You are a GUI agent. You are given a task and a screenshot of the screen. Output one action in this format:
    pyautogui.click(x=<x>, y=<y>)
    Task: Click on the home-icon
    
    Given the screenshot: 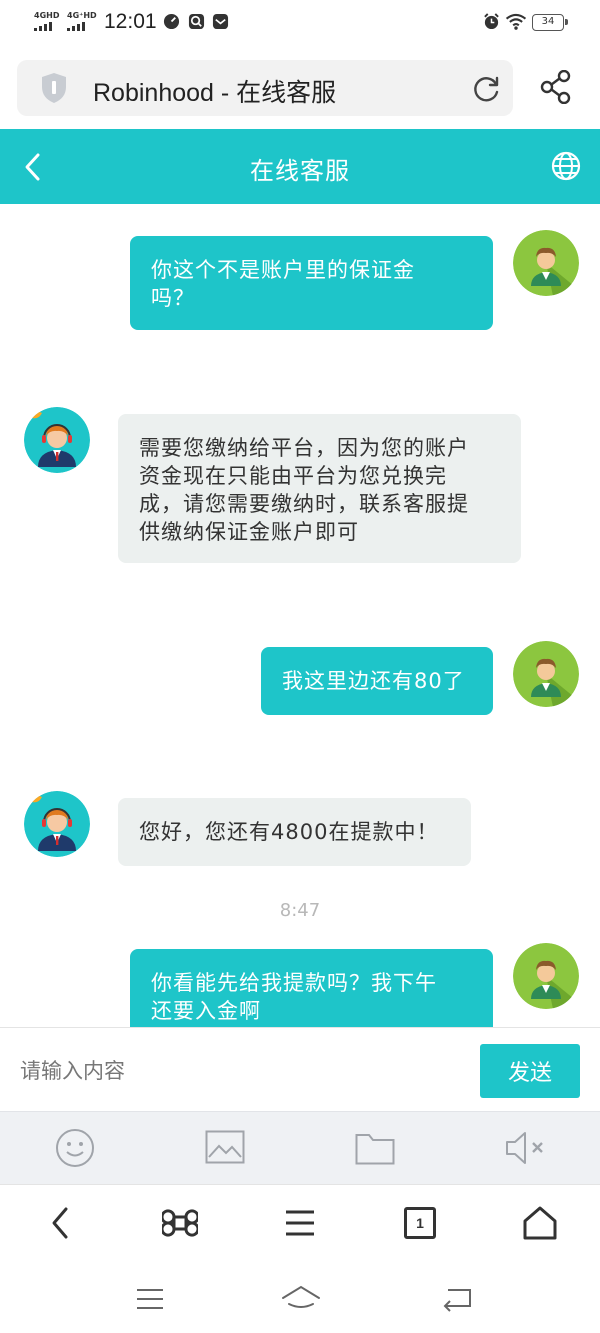 What is the action you would take?
    pyautogui.click(x=540, y=1223)
    